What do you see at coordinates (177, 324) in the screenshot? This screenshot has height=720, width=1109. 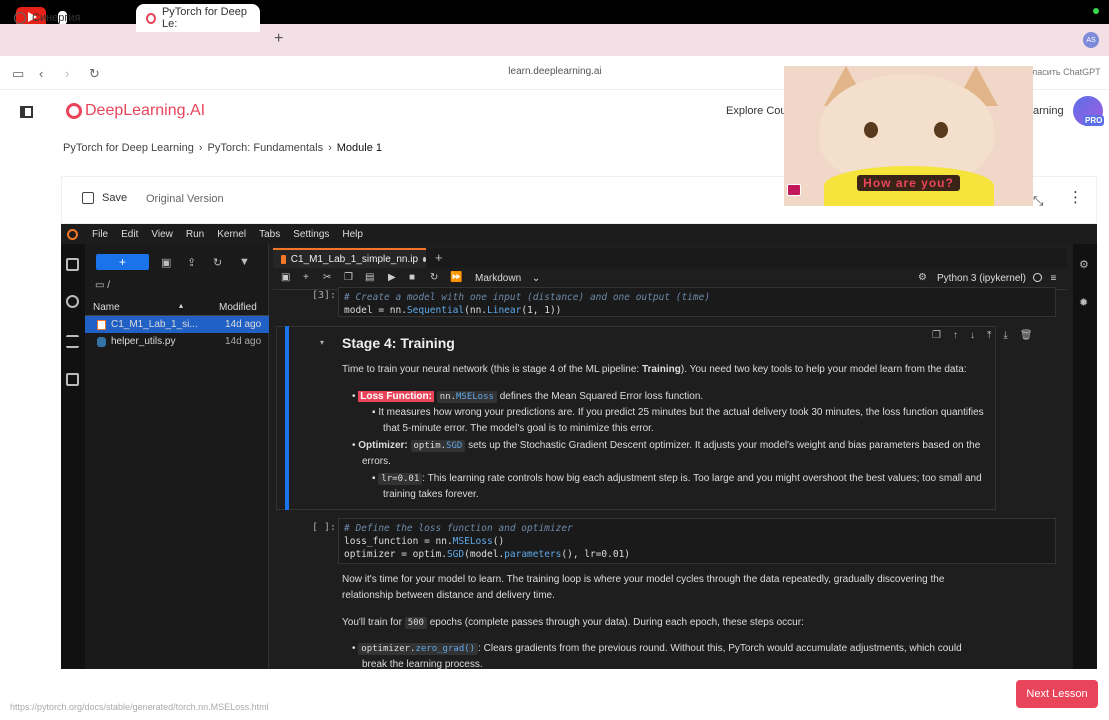 I see `file-row: C1_M1_Lab_1_si... 14d ago` at bounding box center [177, 324].